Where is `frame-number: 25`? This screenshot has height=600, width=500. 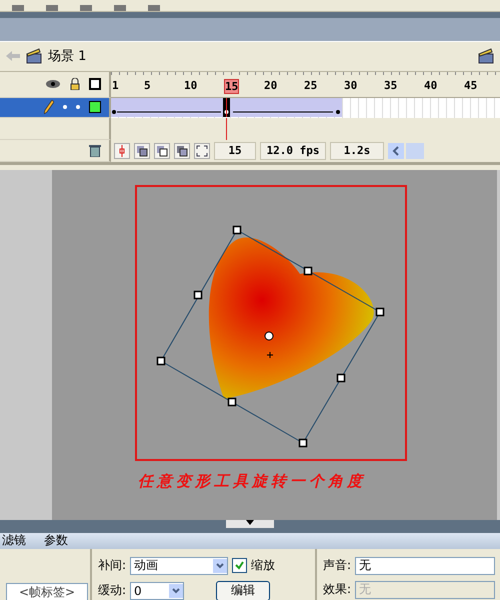 frame-number: 25 is located at coordinates (311, 85).